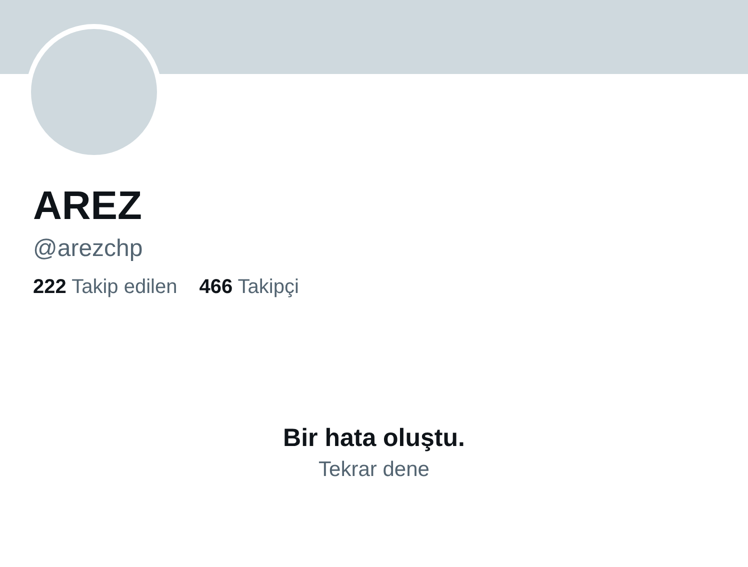 Image resolution: width=748 pixels, height=567 pixels. Describe the element at coordinates (88, 249) in the screenshot. I see `profile-handle: @arezchp` at that location.